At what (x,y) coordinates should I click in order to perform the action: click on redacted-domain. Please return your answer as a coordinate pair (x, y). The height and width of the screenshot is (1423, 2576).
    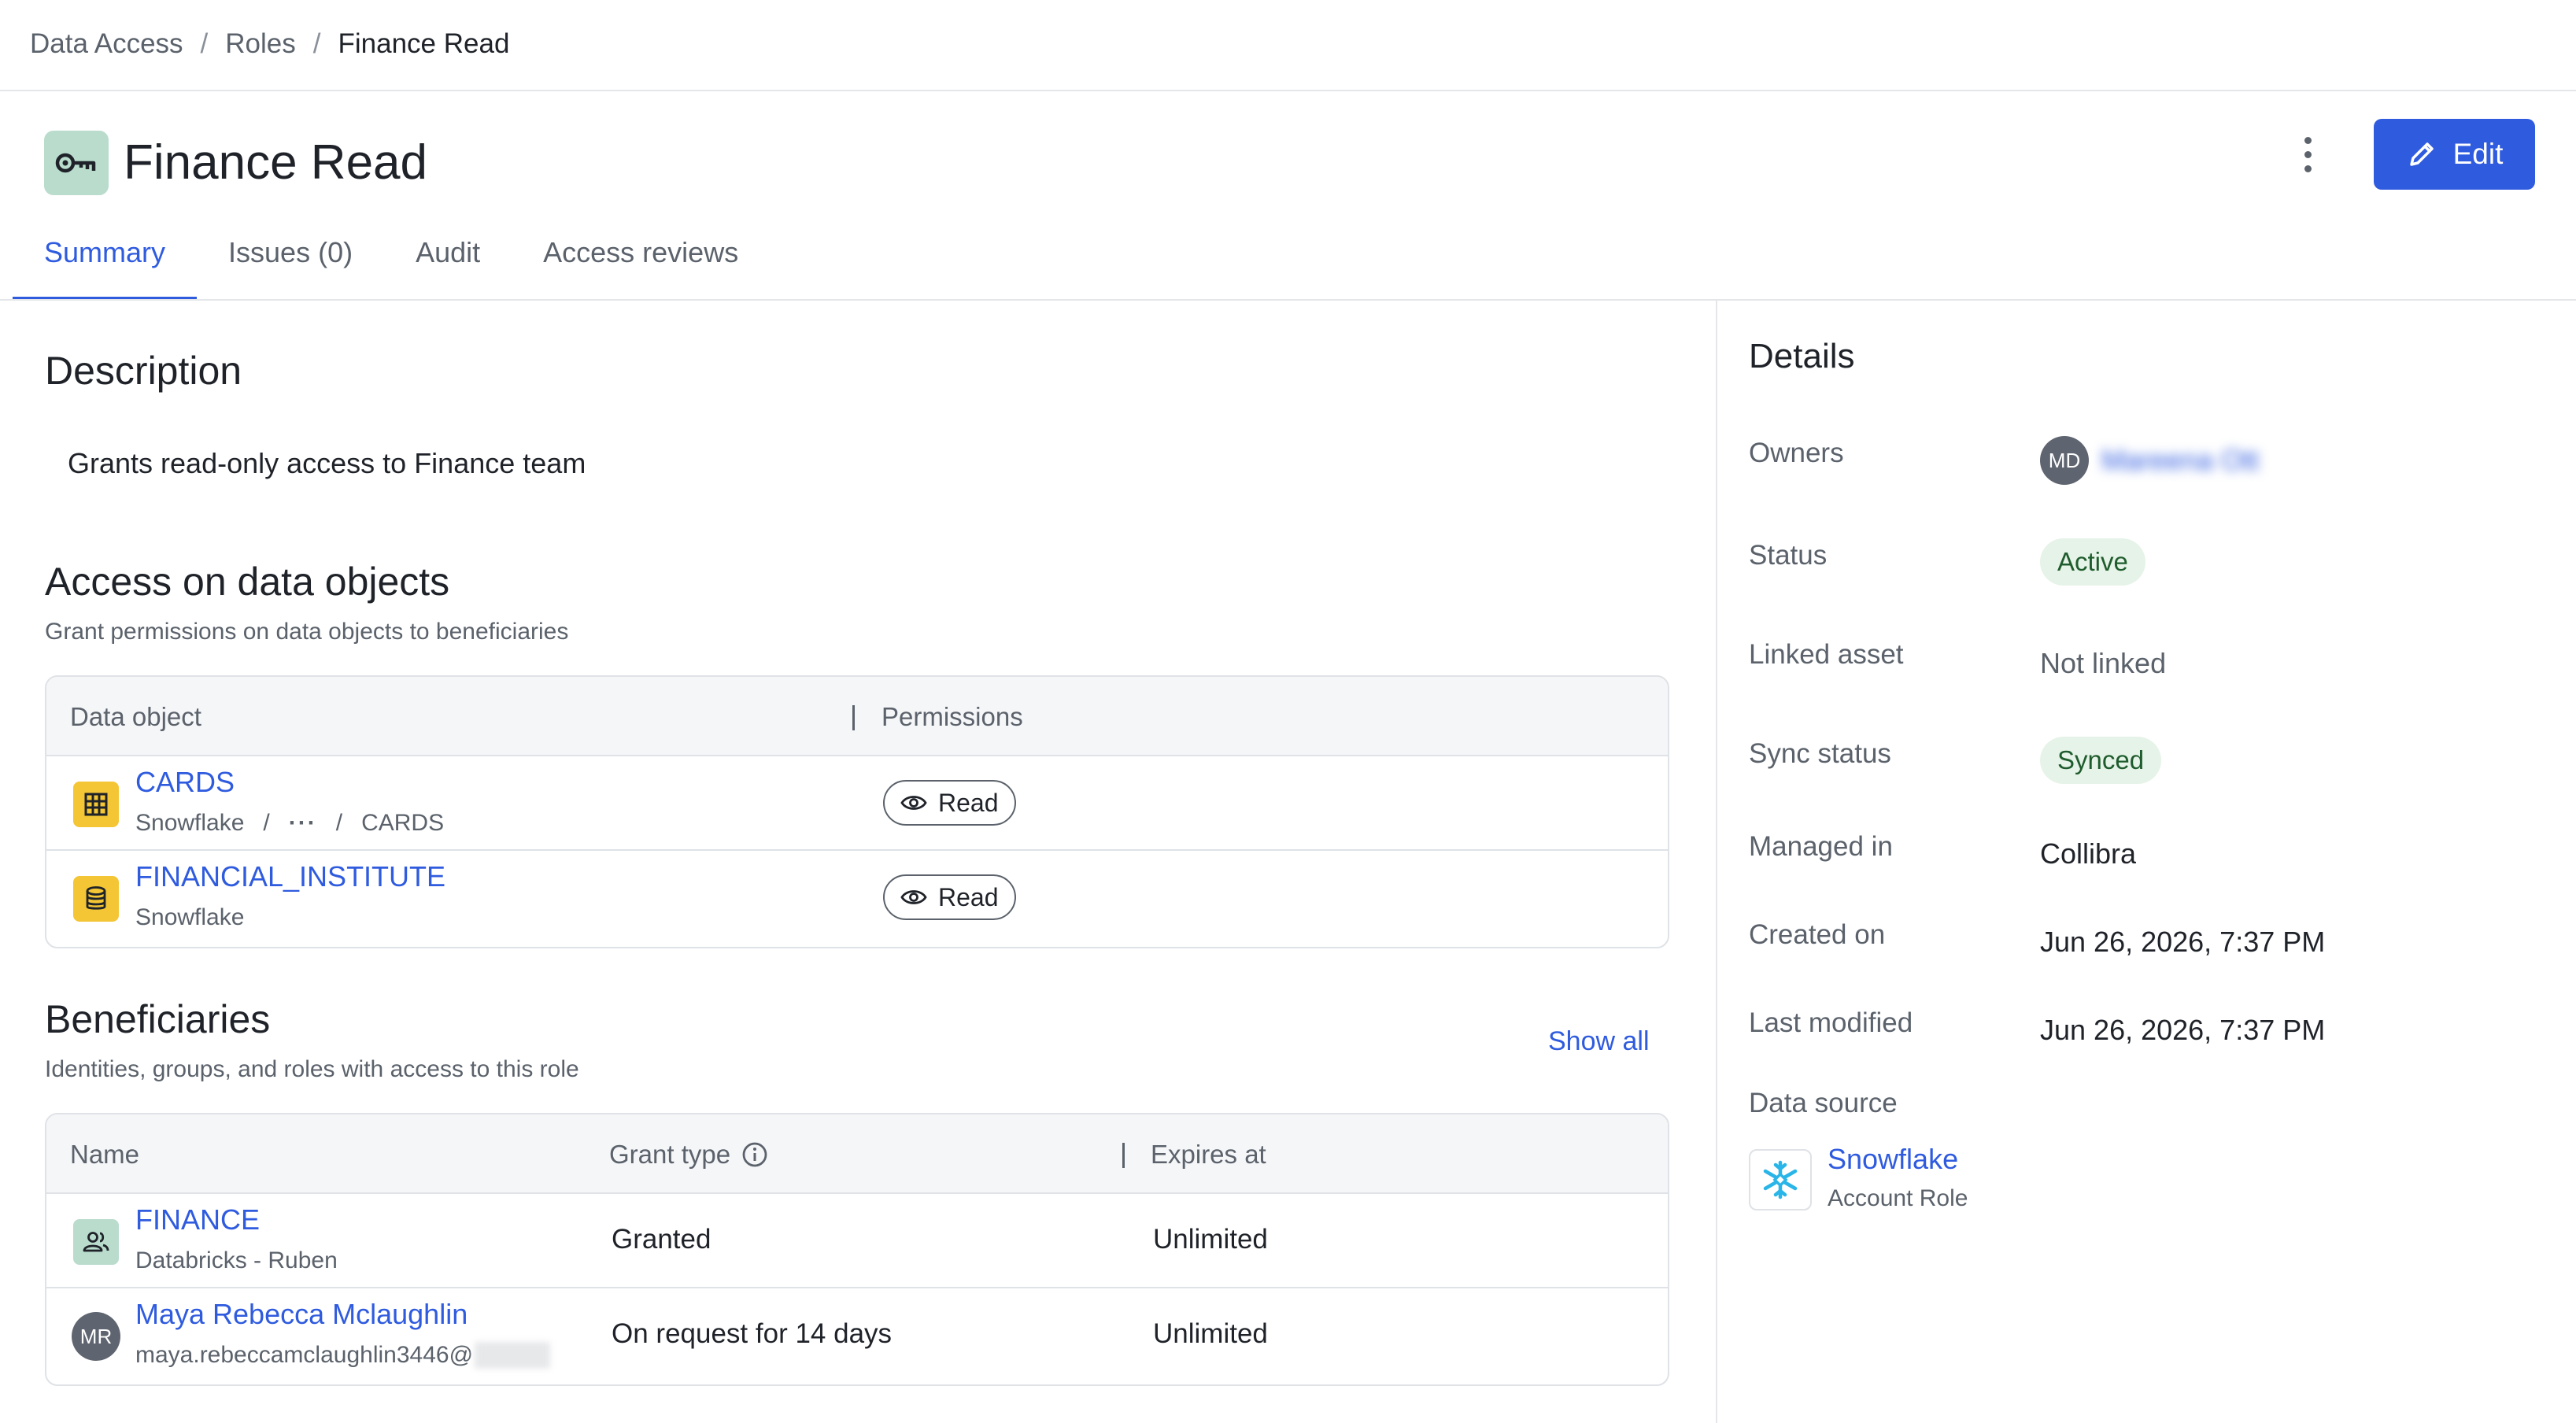
    Looking at the image, I should click on (513, 1355).